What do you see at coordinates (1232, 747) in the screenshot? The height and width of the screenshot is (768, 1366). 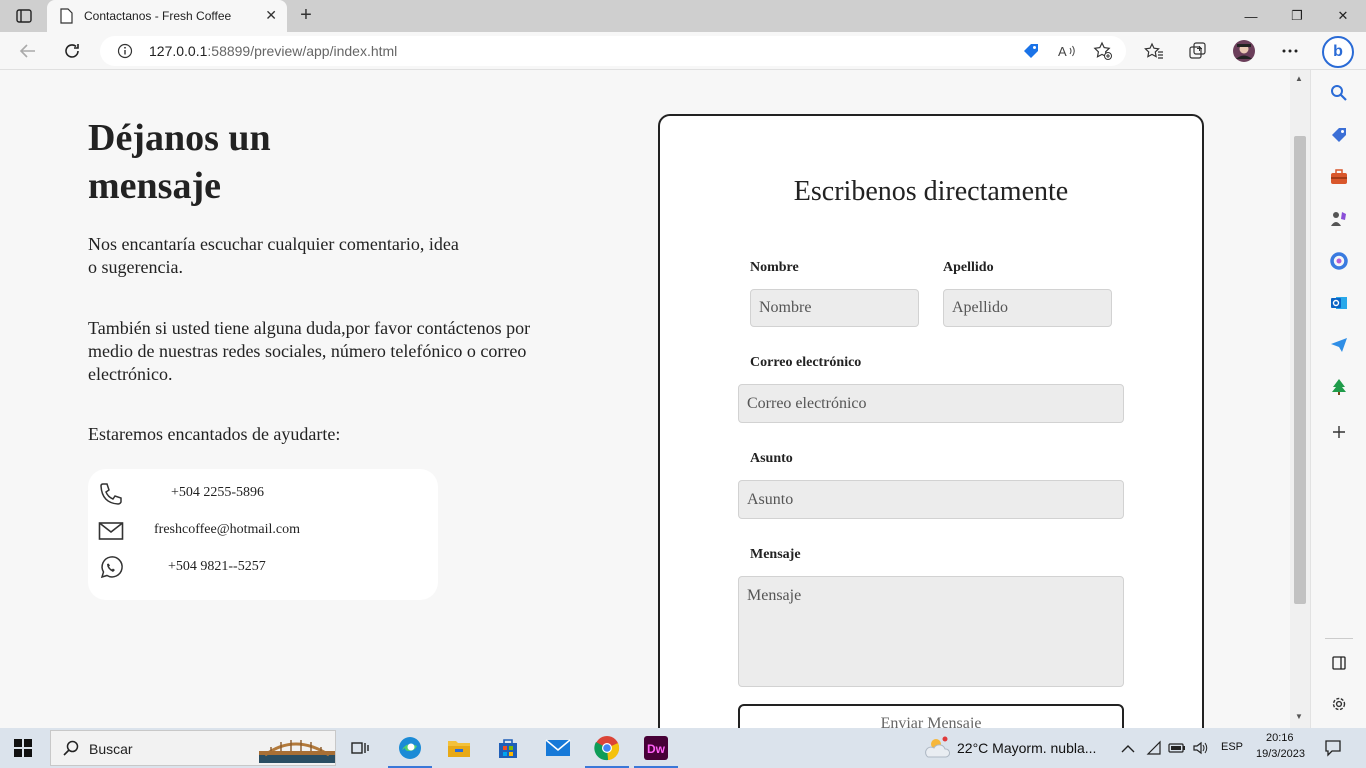 I see `language-indicator: ESP` at bounding box center [1232, 747].